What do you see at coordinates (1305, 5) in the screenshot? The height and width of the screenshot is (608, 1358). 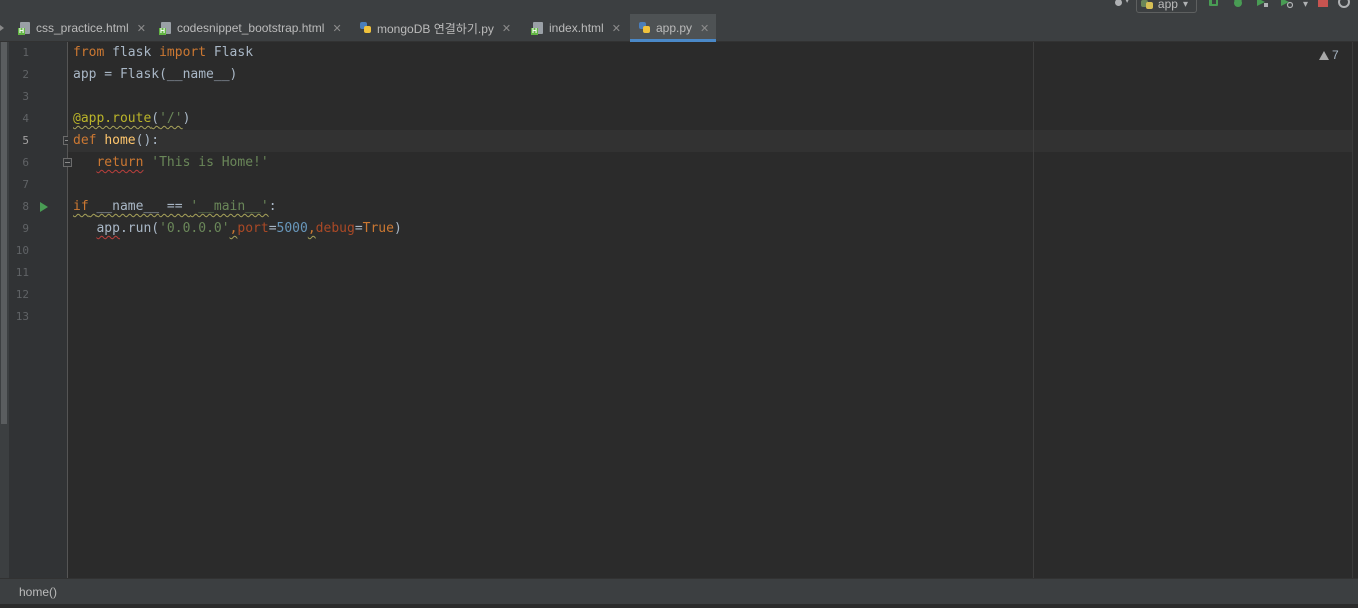 I see `more-run-options-icon: ▾` at bounding box center [1305, 5].